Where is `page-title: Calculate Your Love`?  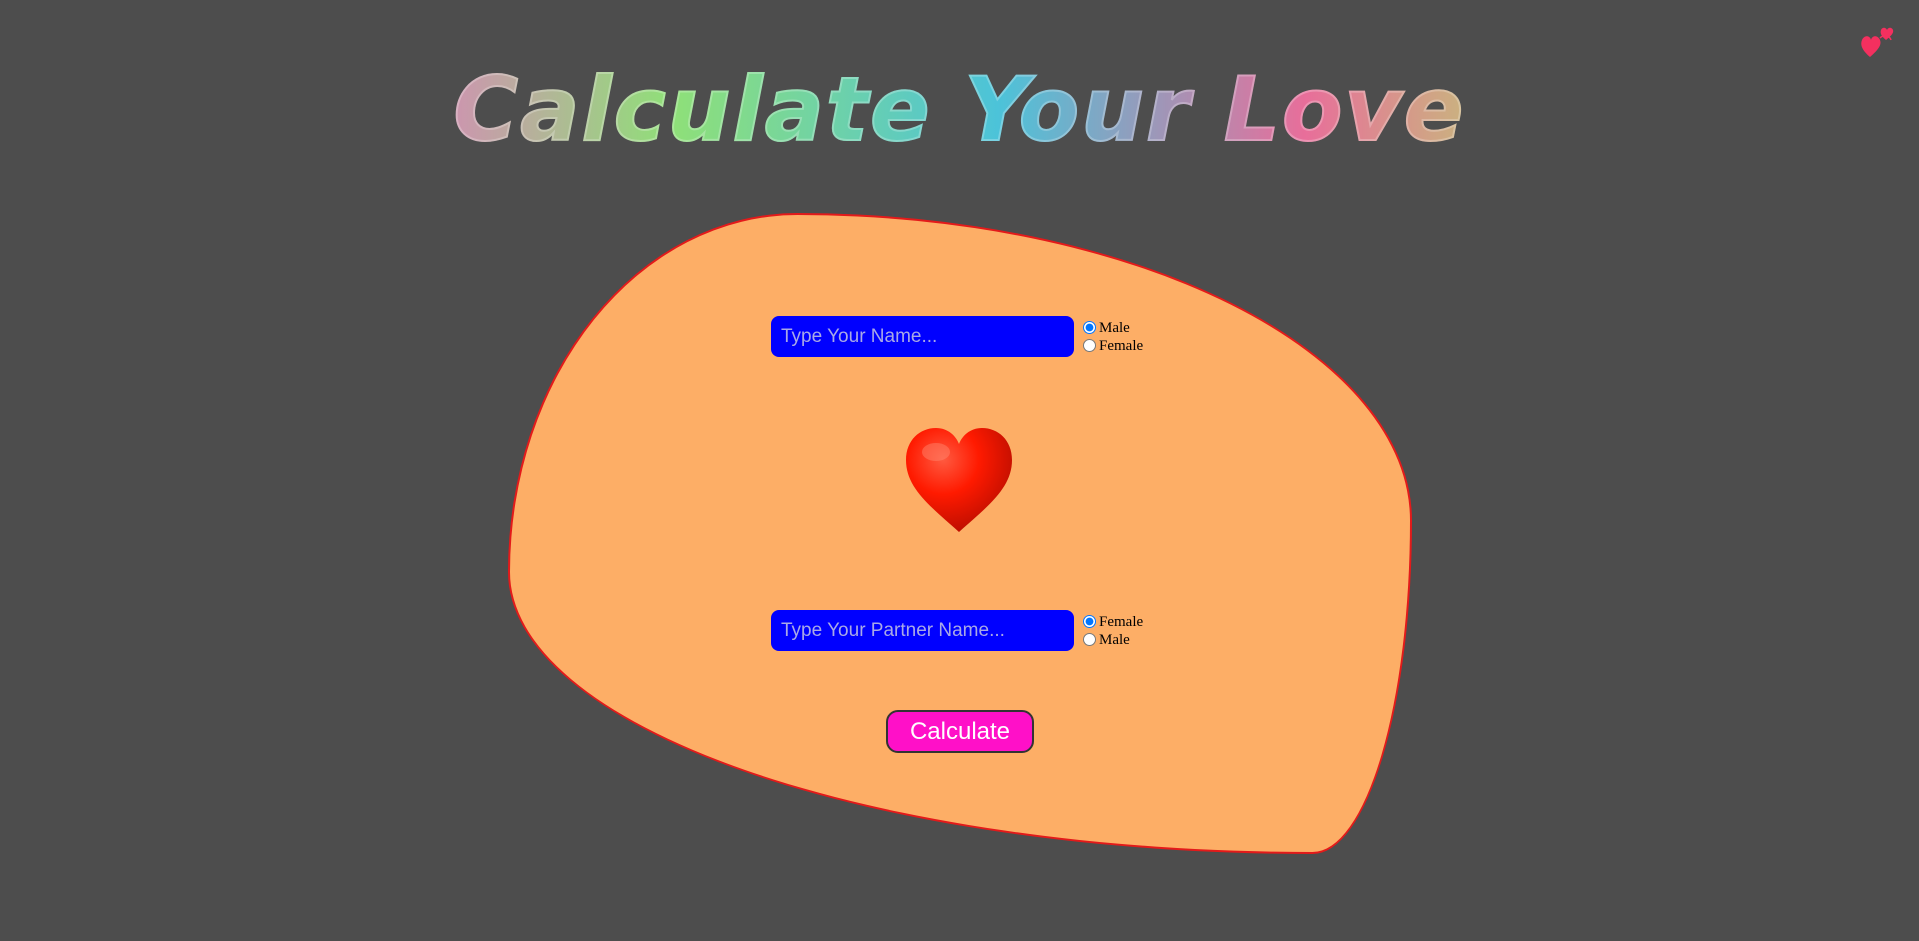
page-title: Calculate Your Love is located at coordinates (959, 109).